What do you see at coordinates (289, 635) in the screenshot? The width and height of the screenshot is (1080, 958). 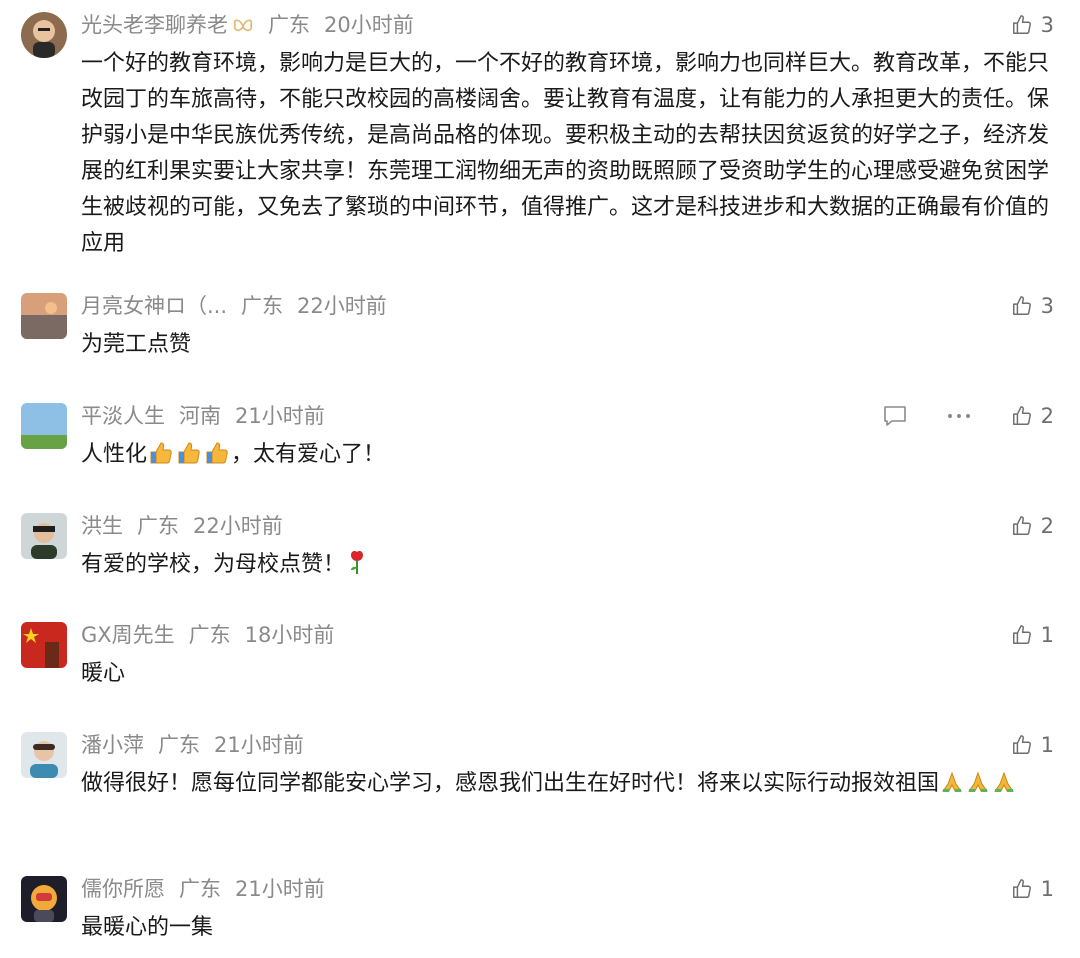 I see `timestamp: 18小时前` at bounding box center [289, 635].